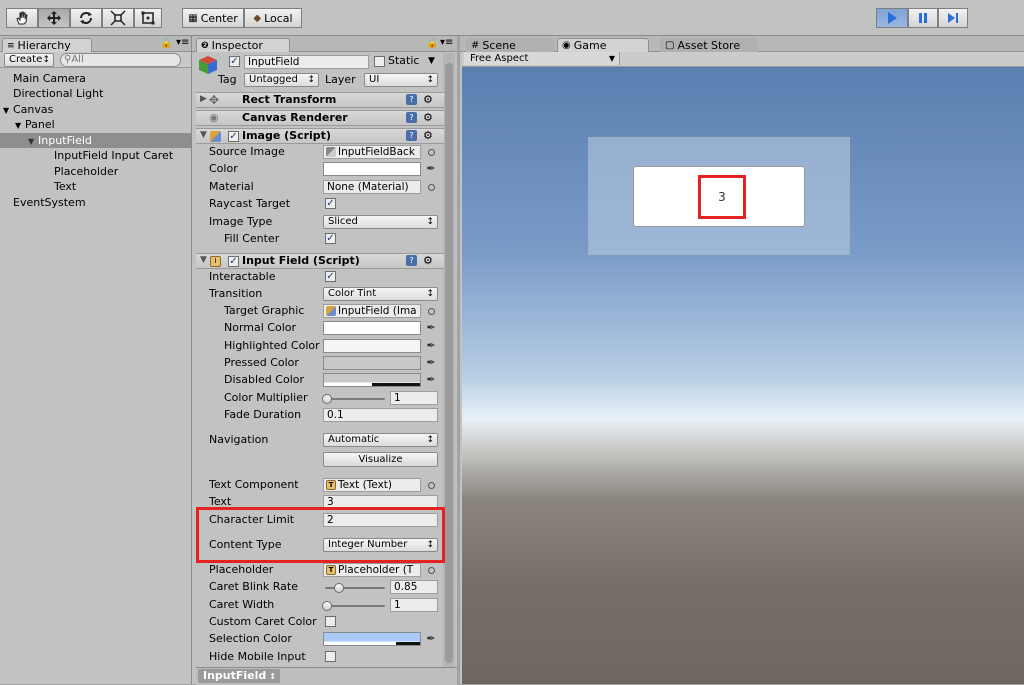  I want to click on hierarchy-item-input-caret: InputField Input Caret, so click(95, 155).